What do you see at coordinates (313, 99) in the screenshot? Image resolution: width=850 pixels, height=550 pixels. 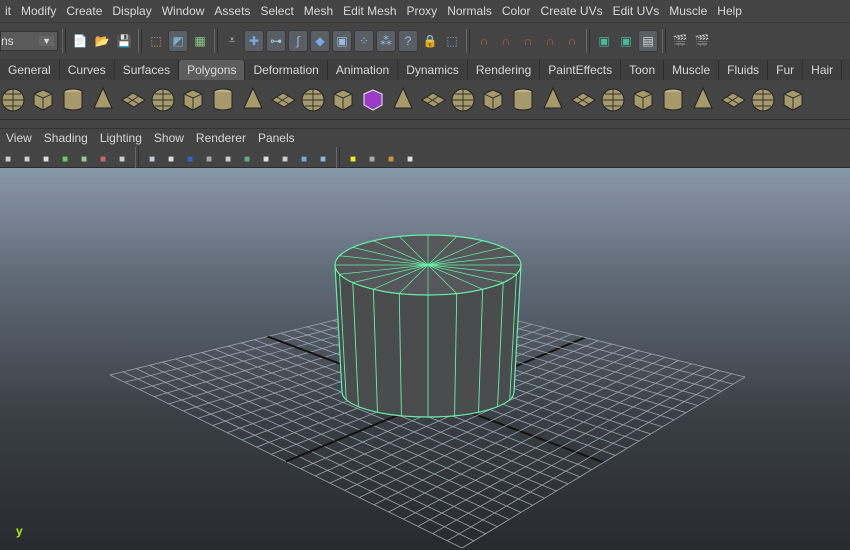 I see `separate-icon` at bounding box center [313, 99].